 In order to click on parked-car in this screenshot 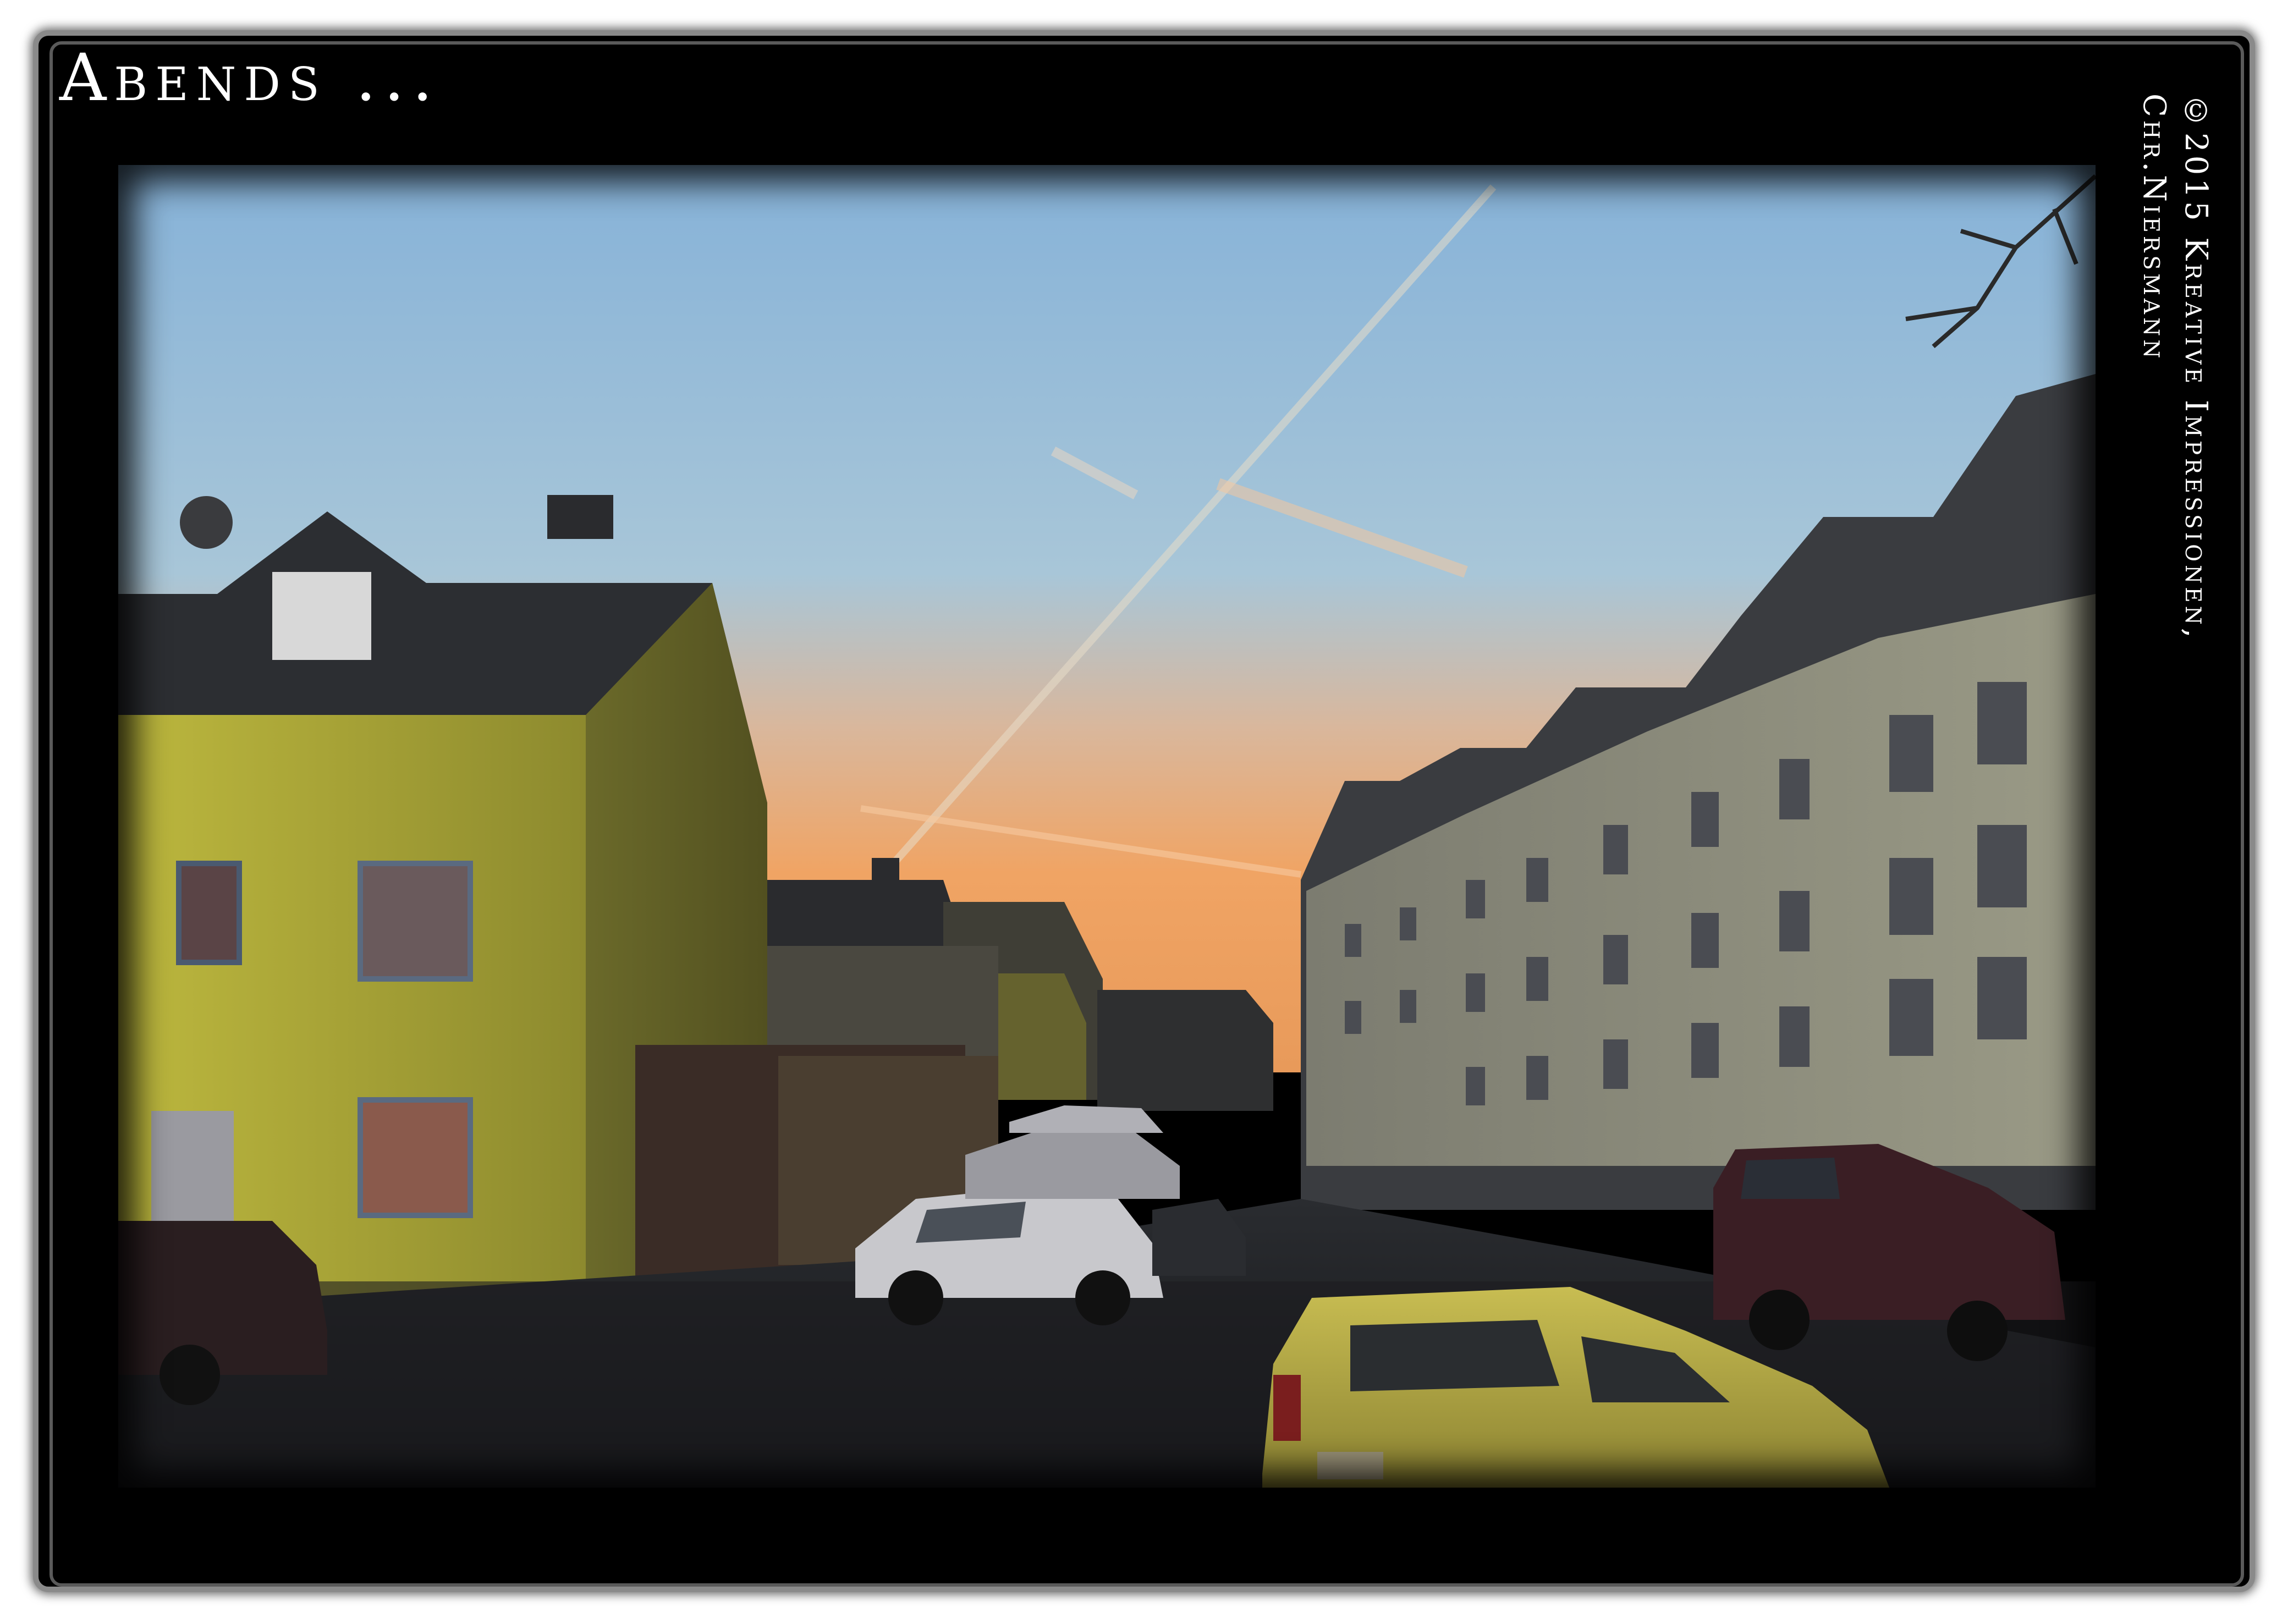, I will do `click(1086, 1119)`.